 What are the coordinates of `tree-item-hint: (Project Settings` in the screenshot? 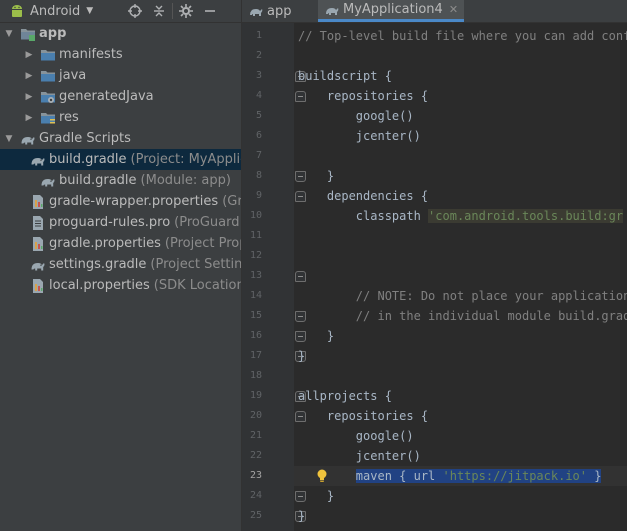 It's located at (195, 264).